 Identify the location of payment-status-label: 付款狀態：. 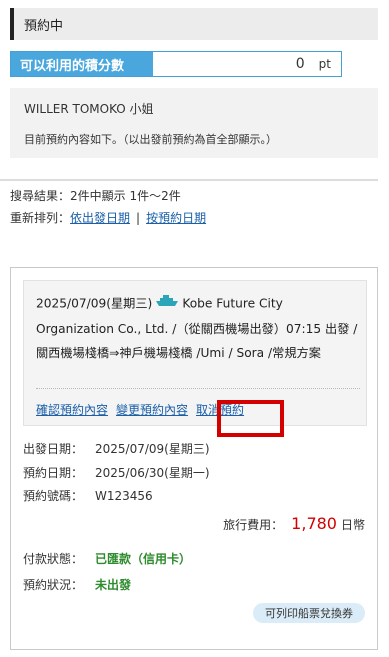
(53, 559).